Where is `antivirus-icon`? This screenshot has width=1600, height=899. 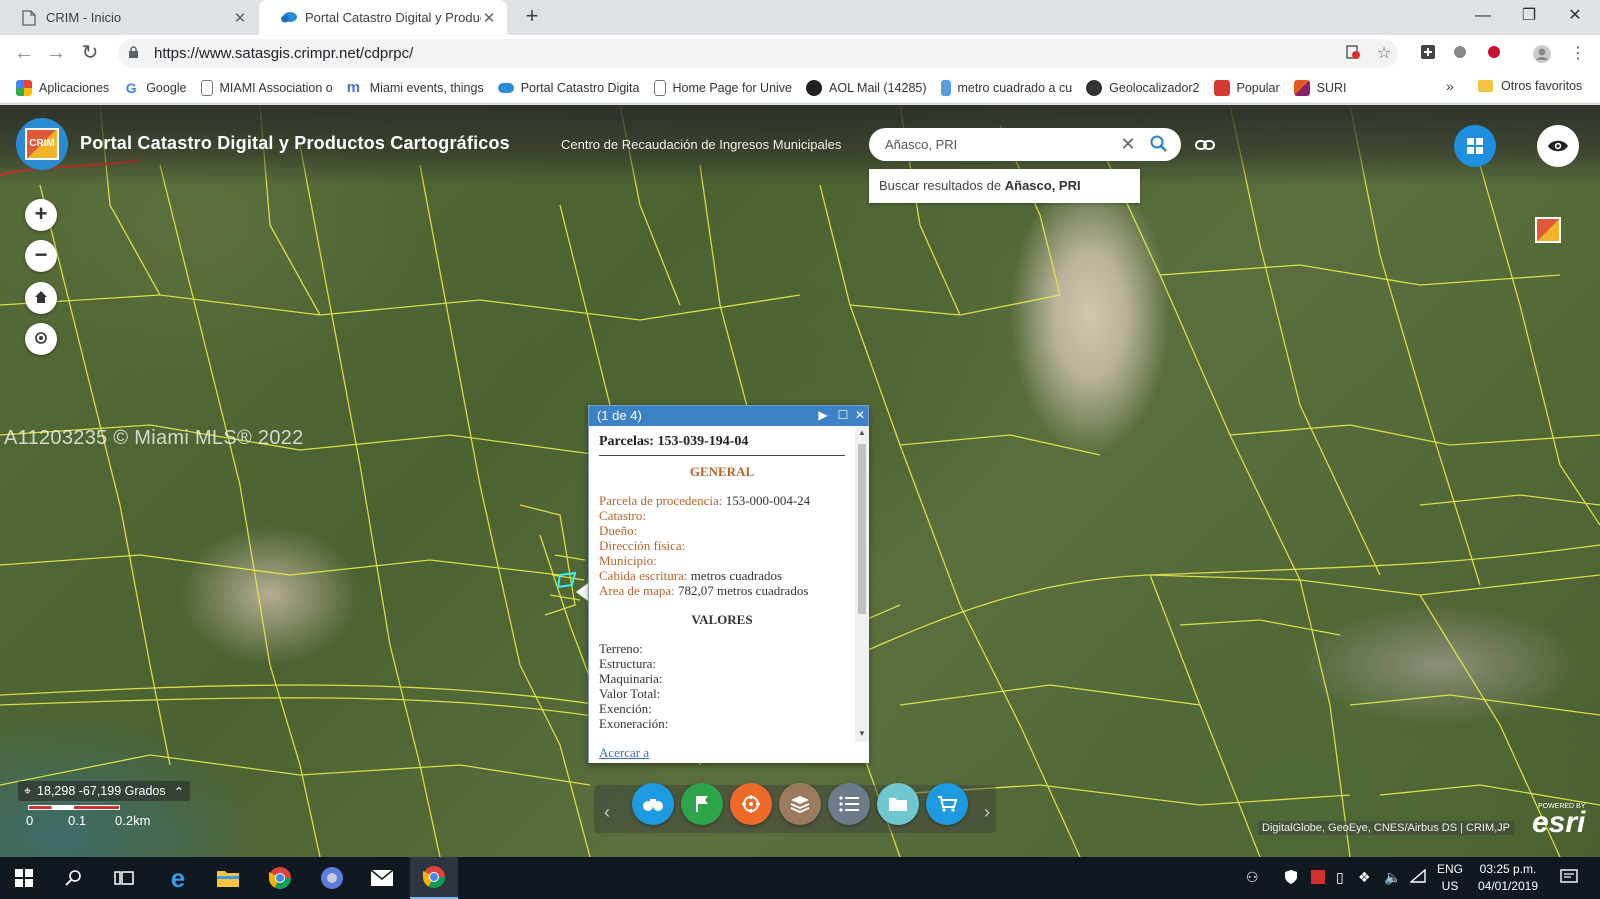 antivirus-icon is located at coordinates (1318, 878).